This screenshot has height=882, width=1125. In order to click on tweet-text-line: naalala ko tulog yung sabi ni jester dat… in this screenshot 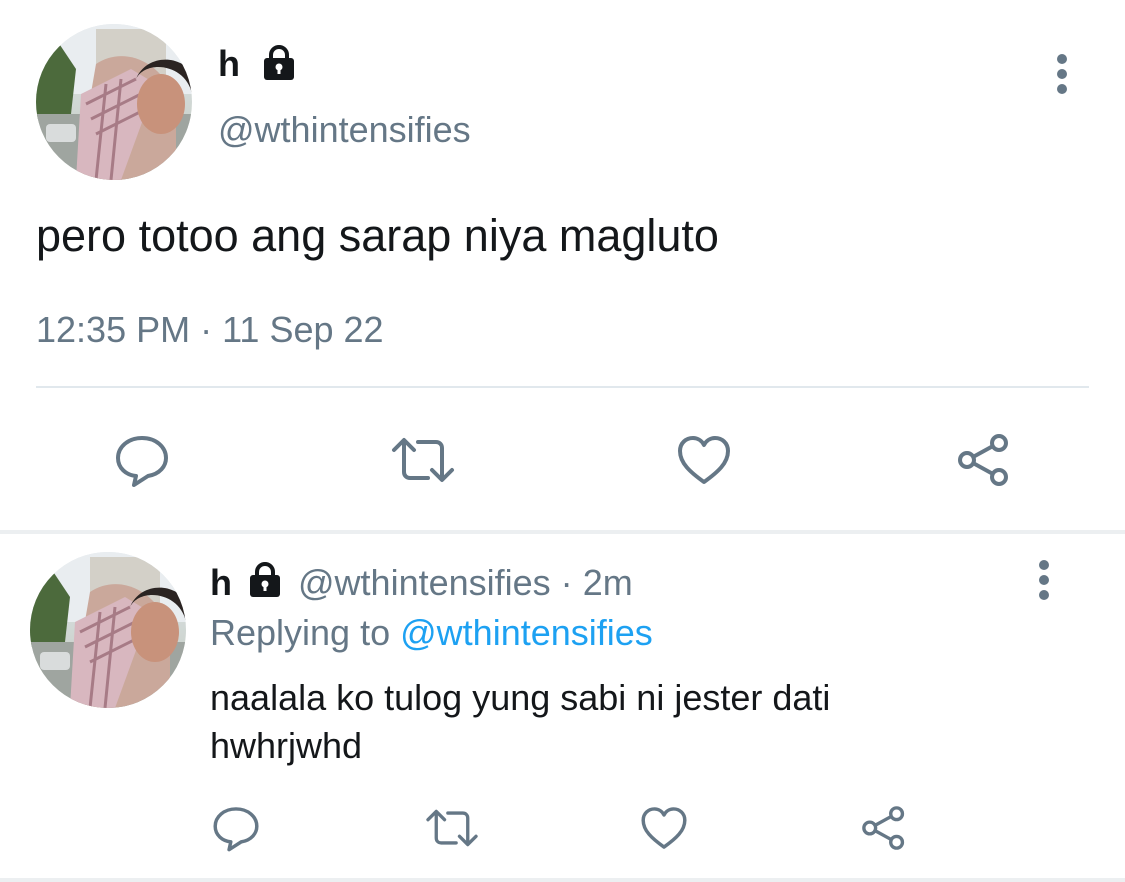, I will do `click(520, 697)`.